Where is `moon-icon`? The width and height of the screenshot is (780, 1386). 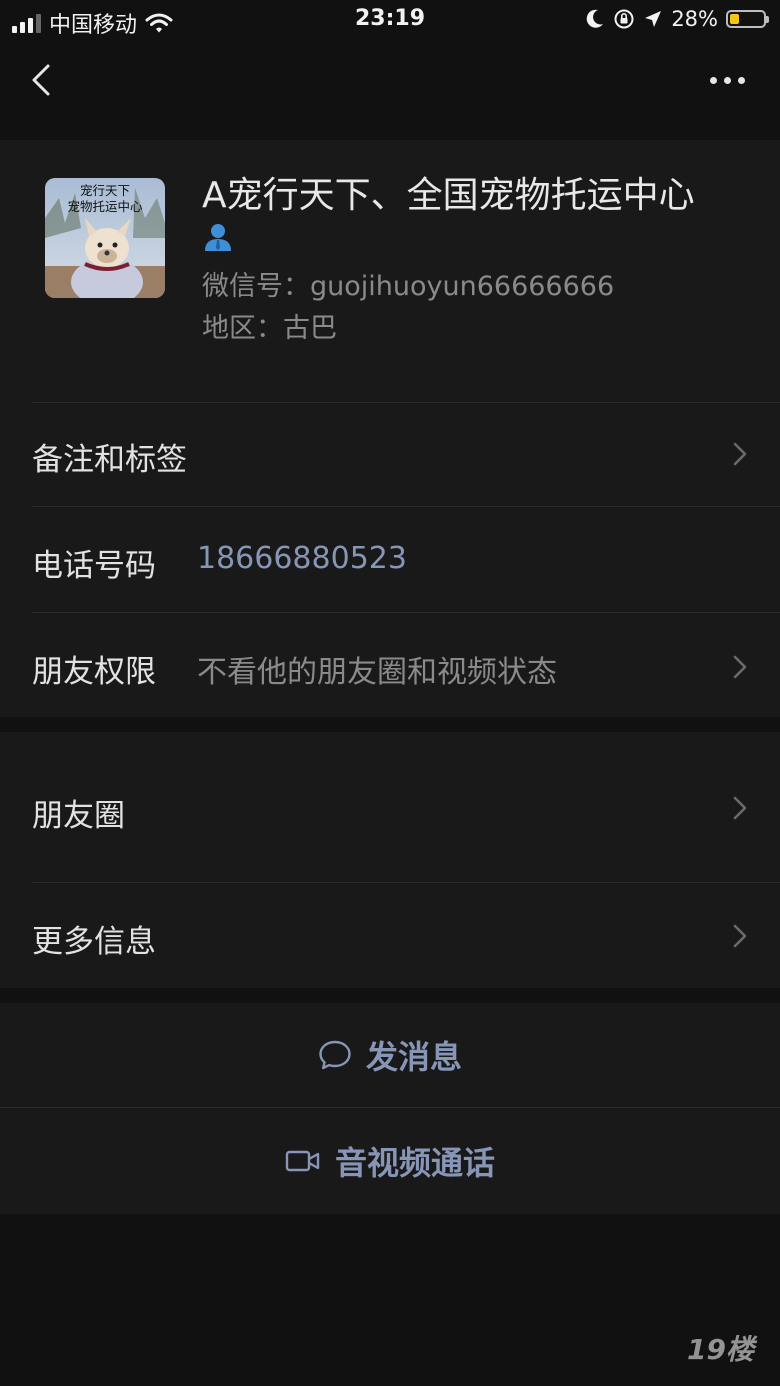
moon-icon is located at coordinates (595, 18).